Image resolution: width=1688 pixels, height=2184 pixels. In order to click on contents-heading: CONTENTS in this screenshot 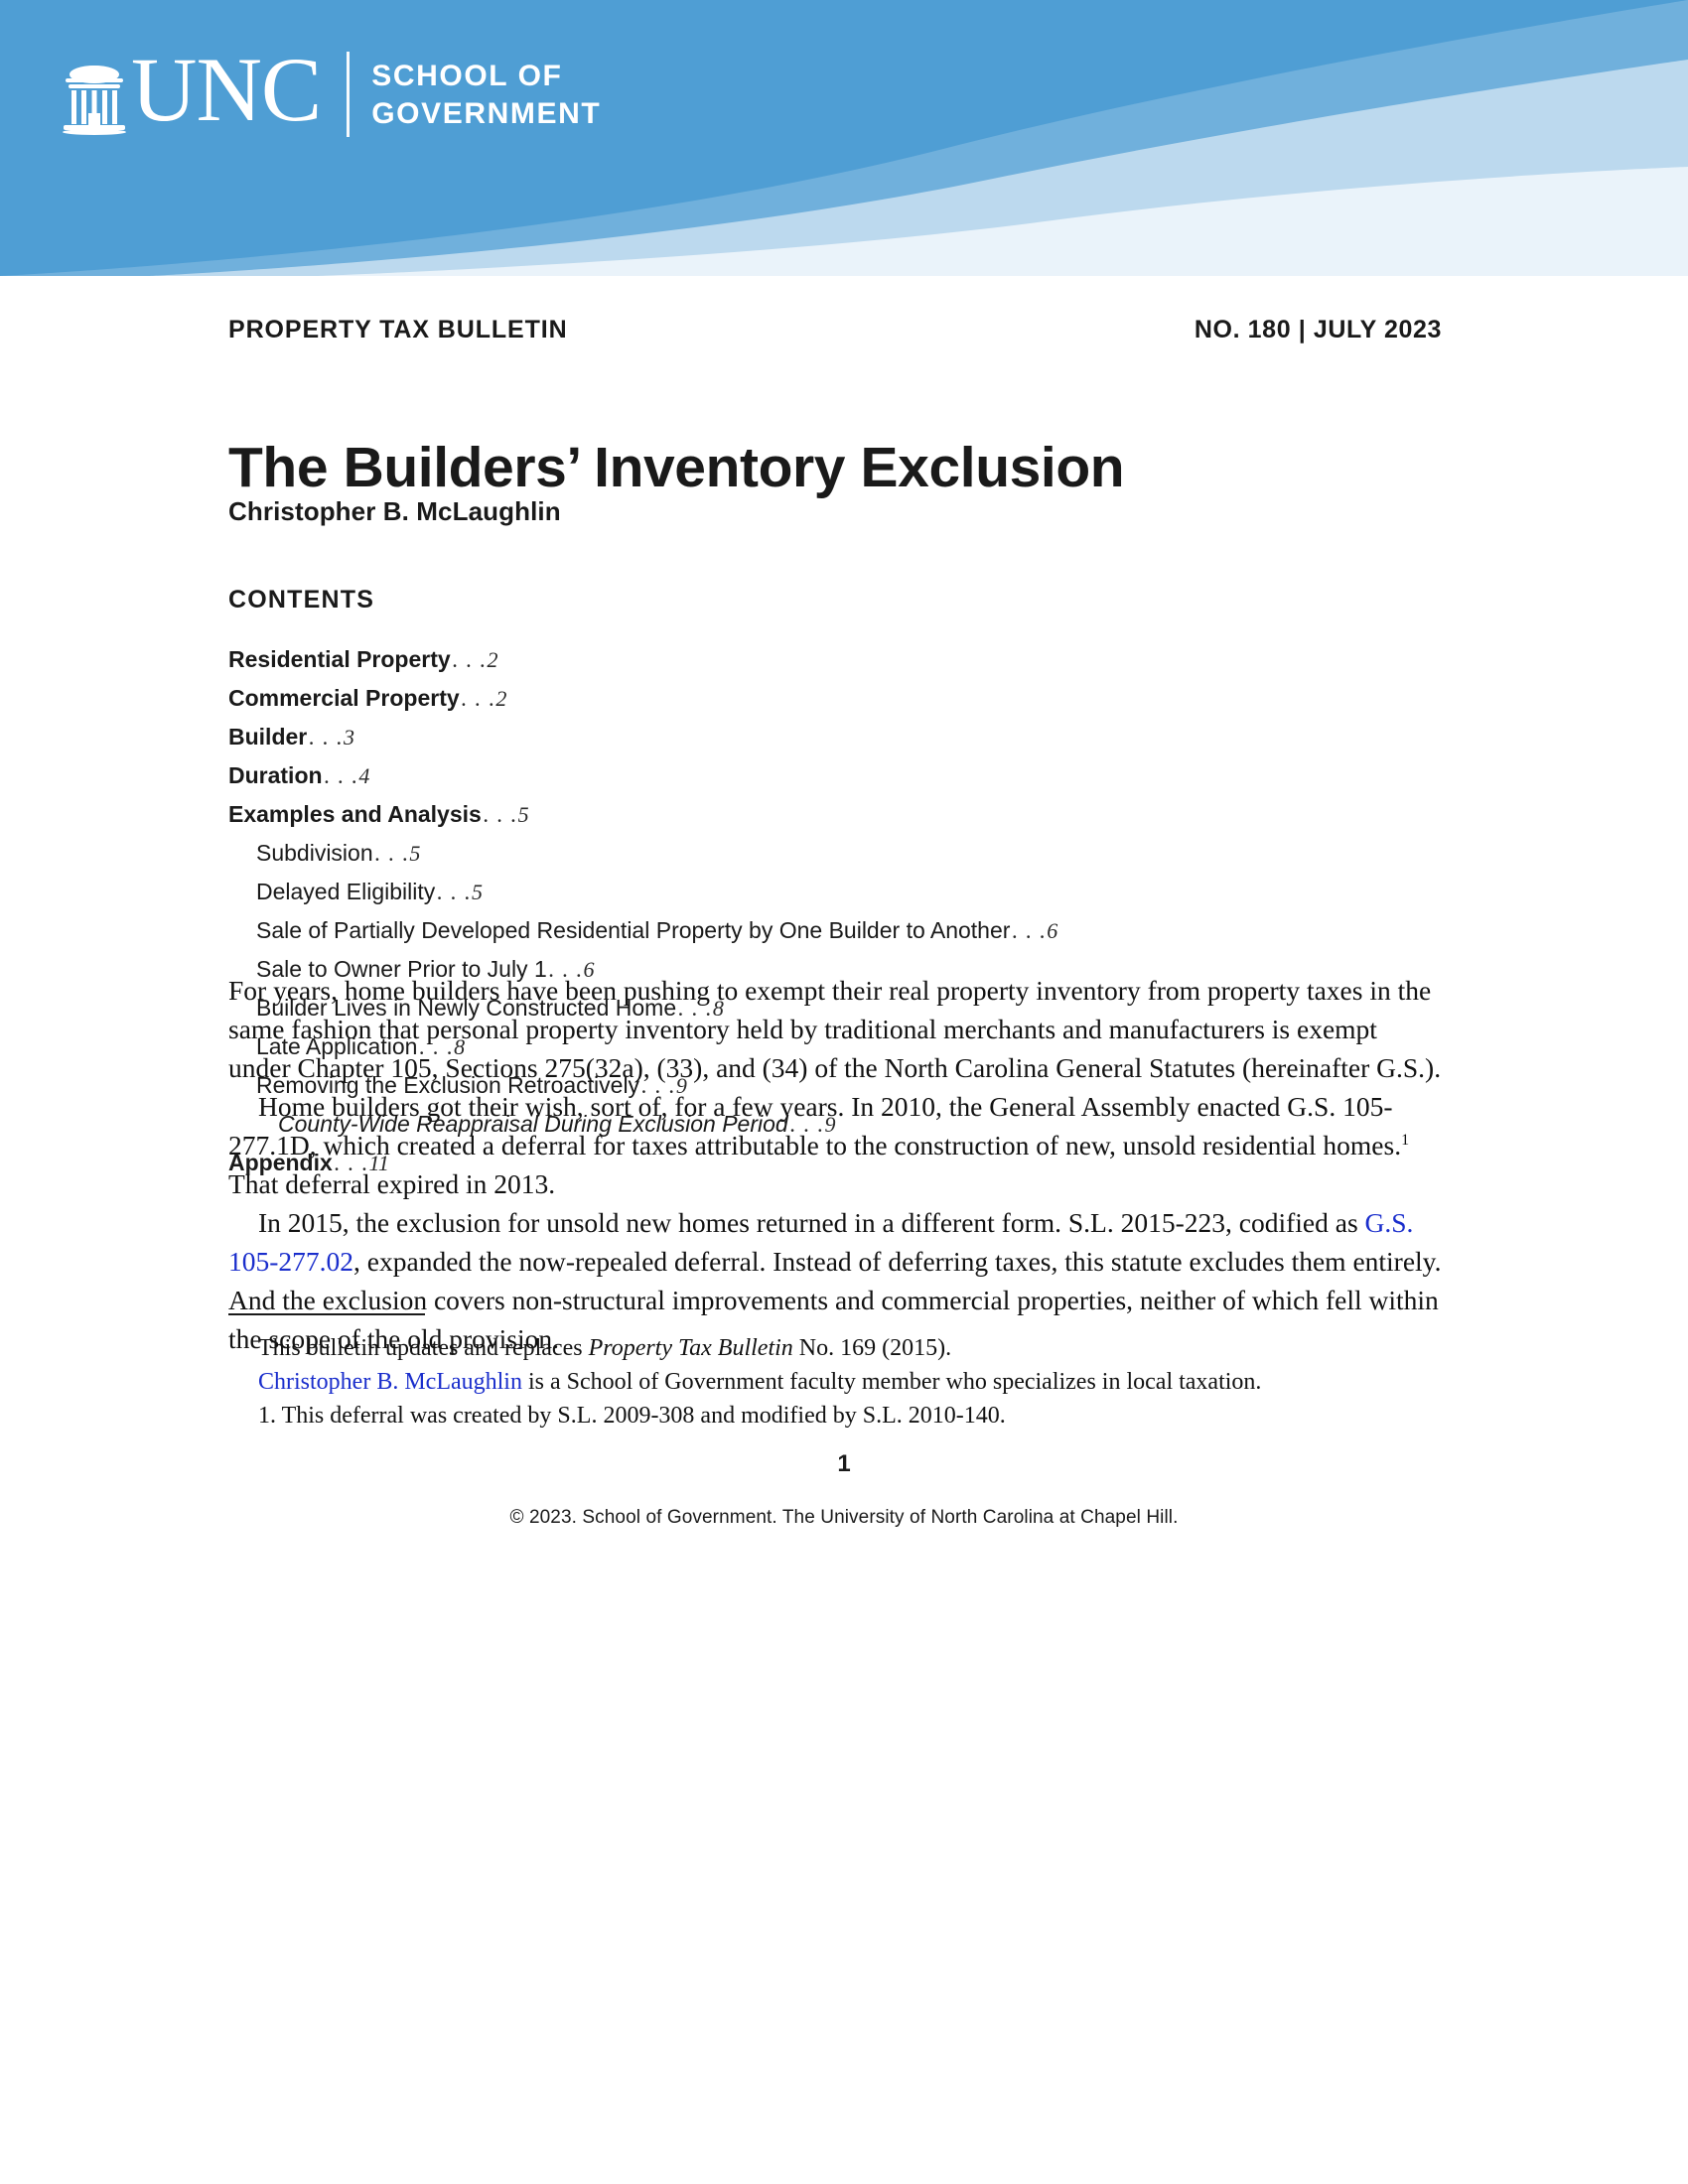, I will do `click(301, 600)`.